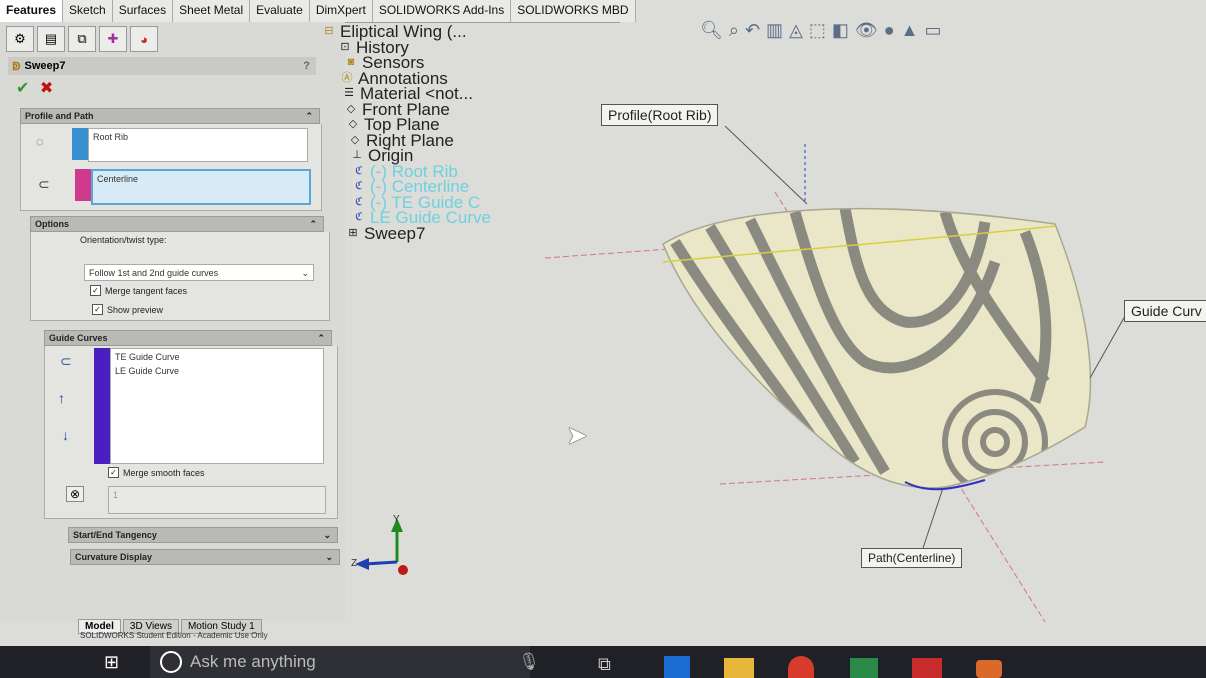 This screenshot has width=1206, height=678. I want to click on mouse-cursor-icon: ➤, so click(577, 435).